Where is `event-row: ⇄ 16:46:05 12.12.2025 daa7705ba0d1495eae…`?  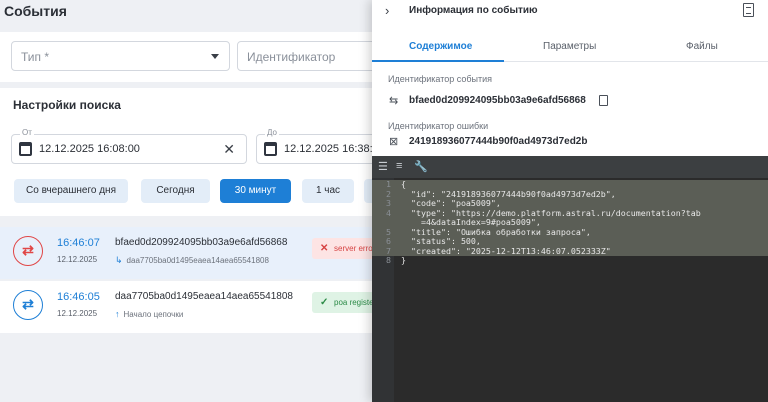 event-row: ⇄ 16:46:05 12.12.2025 daa7705ba0d1495eae… is located at coordinates (186, 307).